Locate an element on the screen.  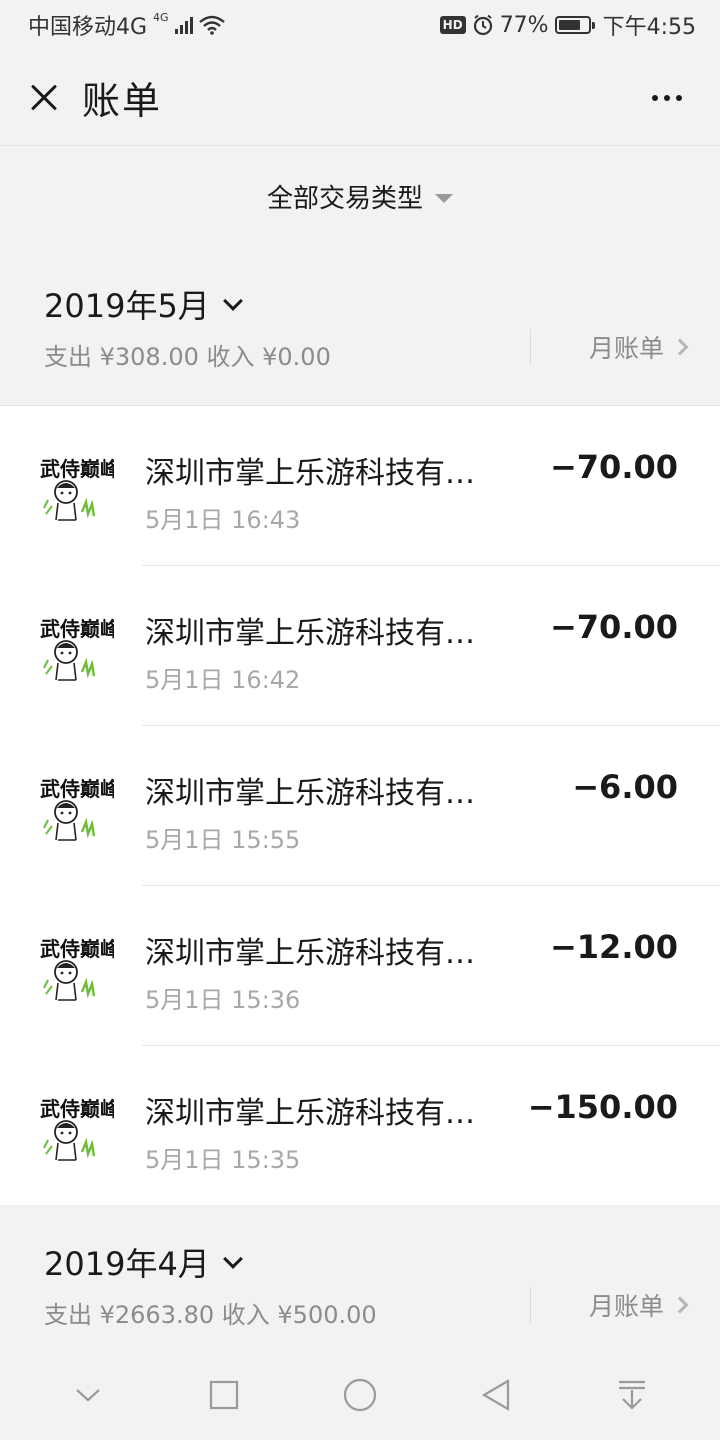
collapse-down-icon is located at coordinates (88, 1395).